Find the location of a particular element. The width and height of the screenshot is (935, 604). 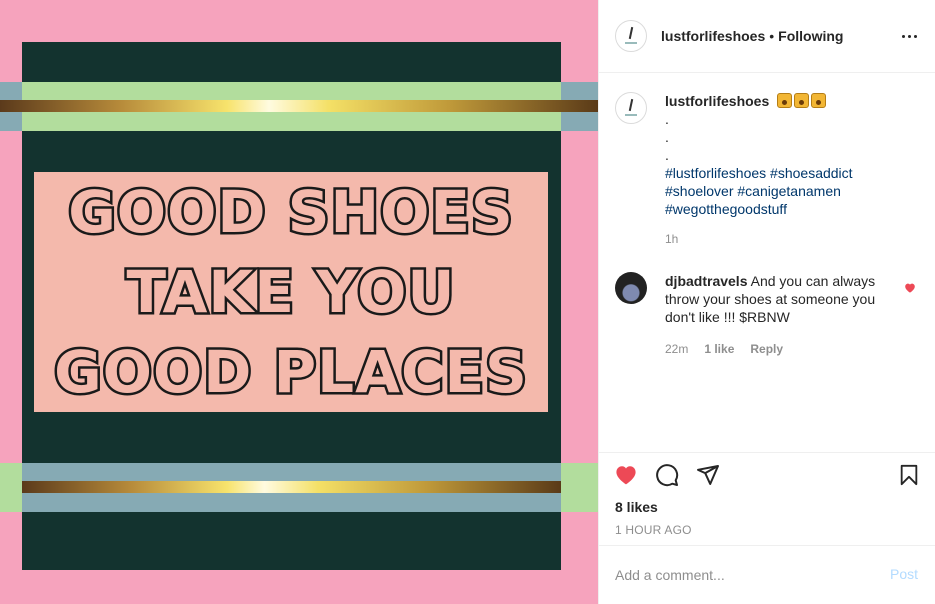

share-send-icon is located at coordinates (708, 475).